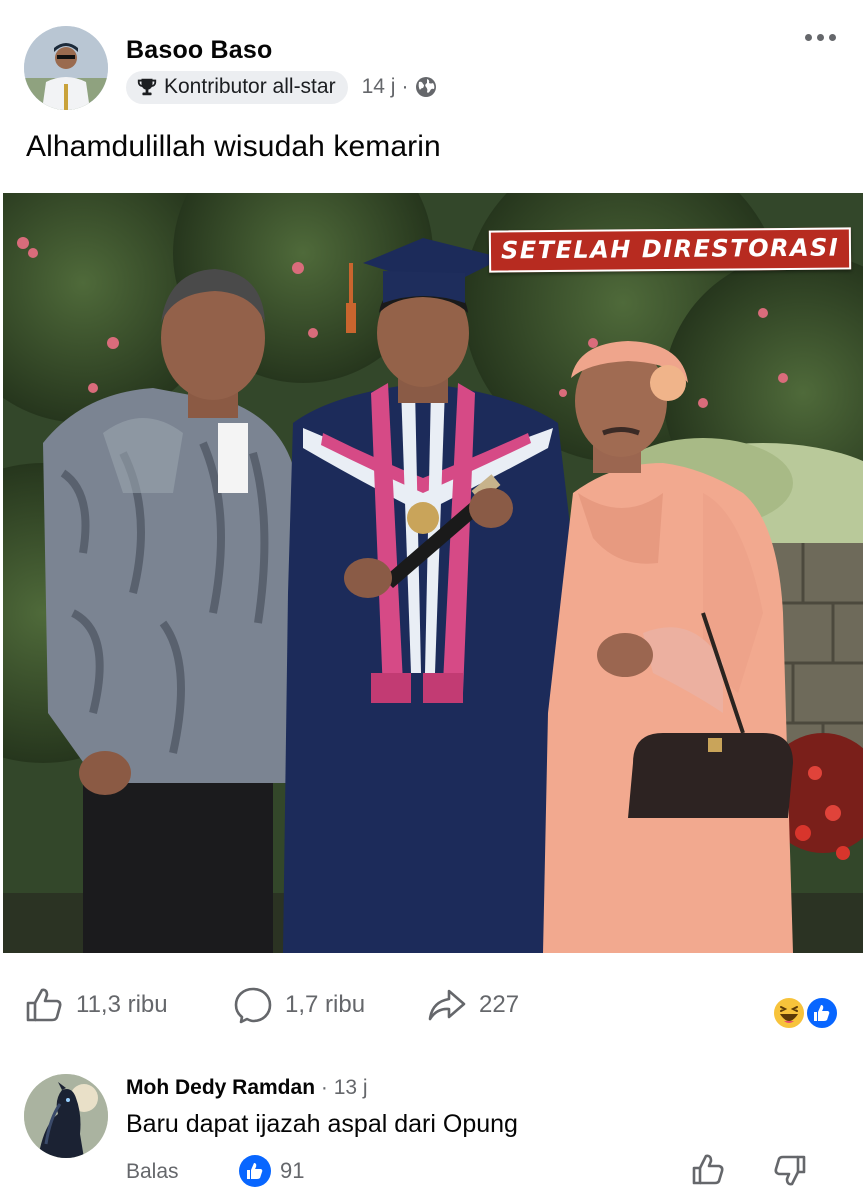 The width and height of the screenshot is (866, 1200). Describe the element at coordinates (789, 1013) in the screenshot. I see `haha-reaction-icon` at that location.